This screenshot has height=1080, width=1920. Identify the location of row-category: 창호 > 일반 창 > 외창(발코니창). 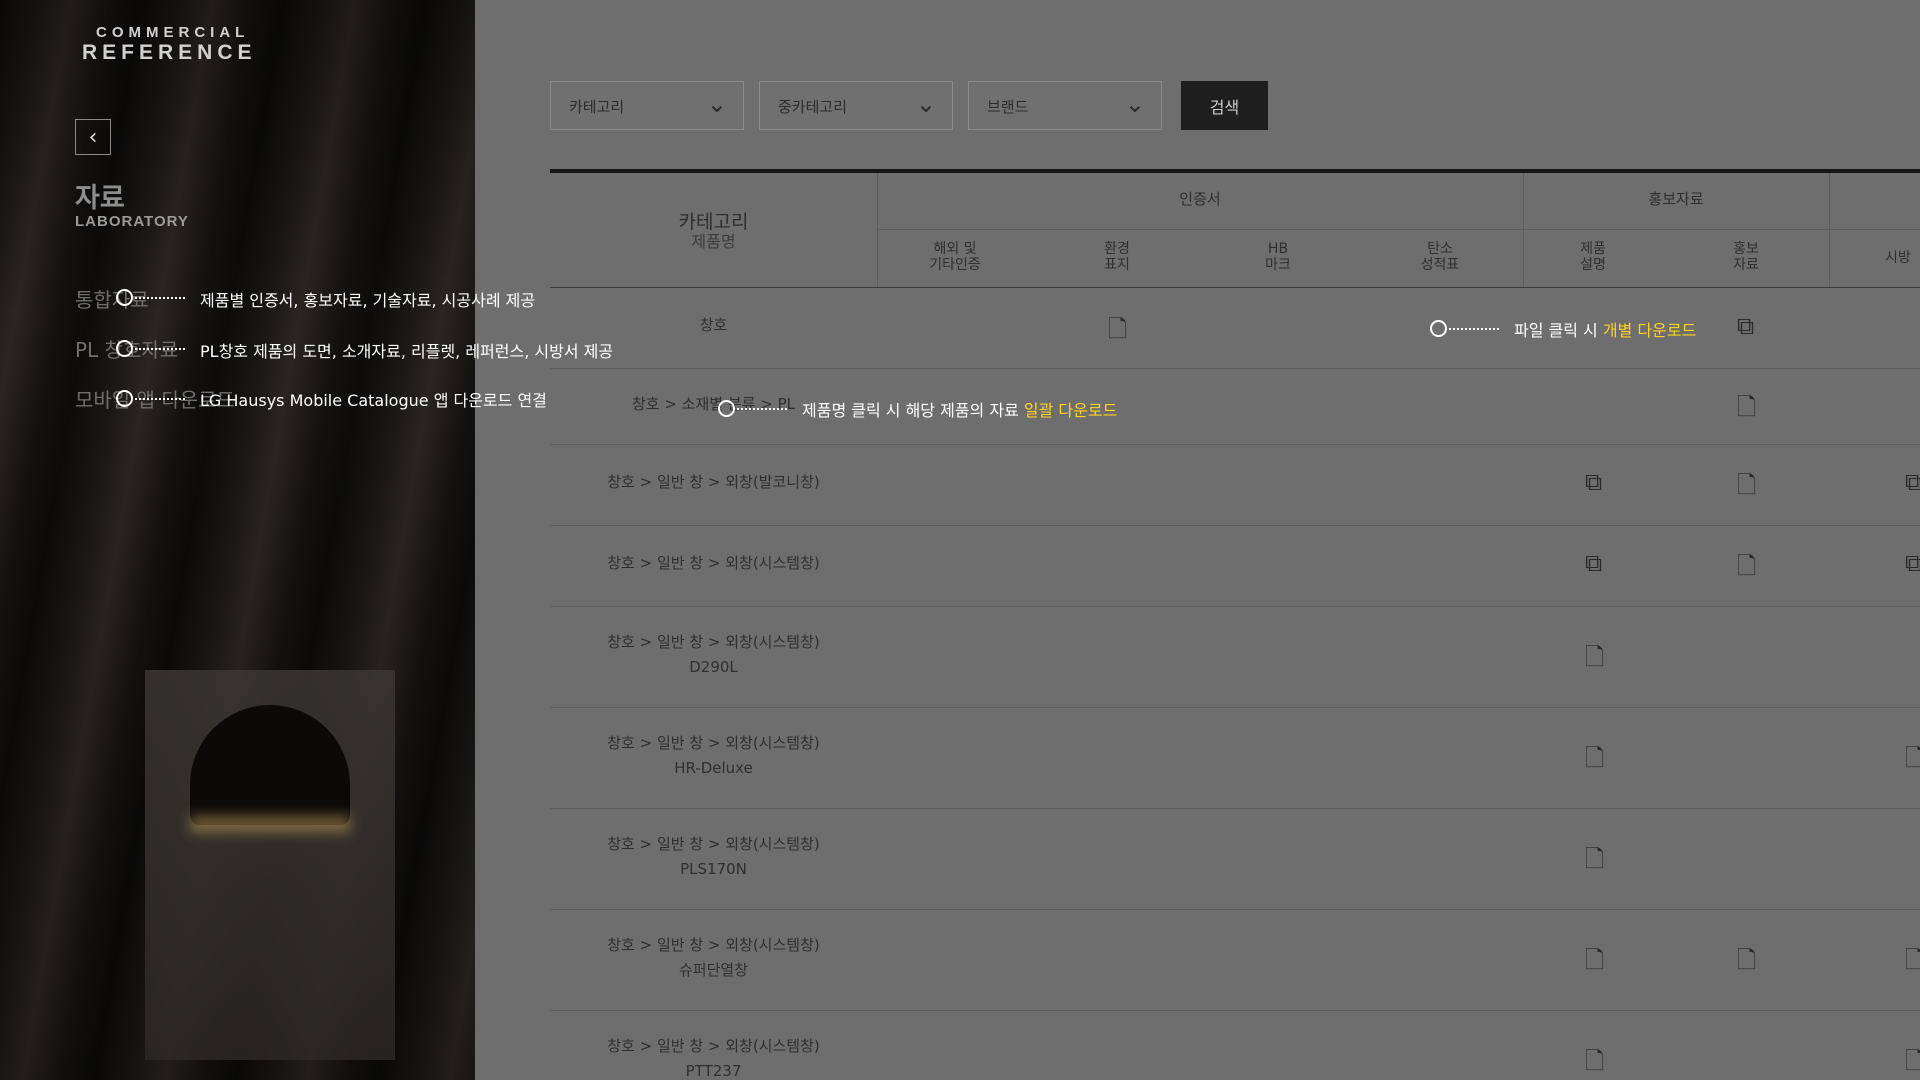
(713, 482).